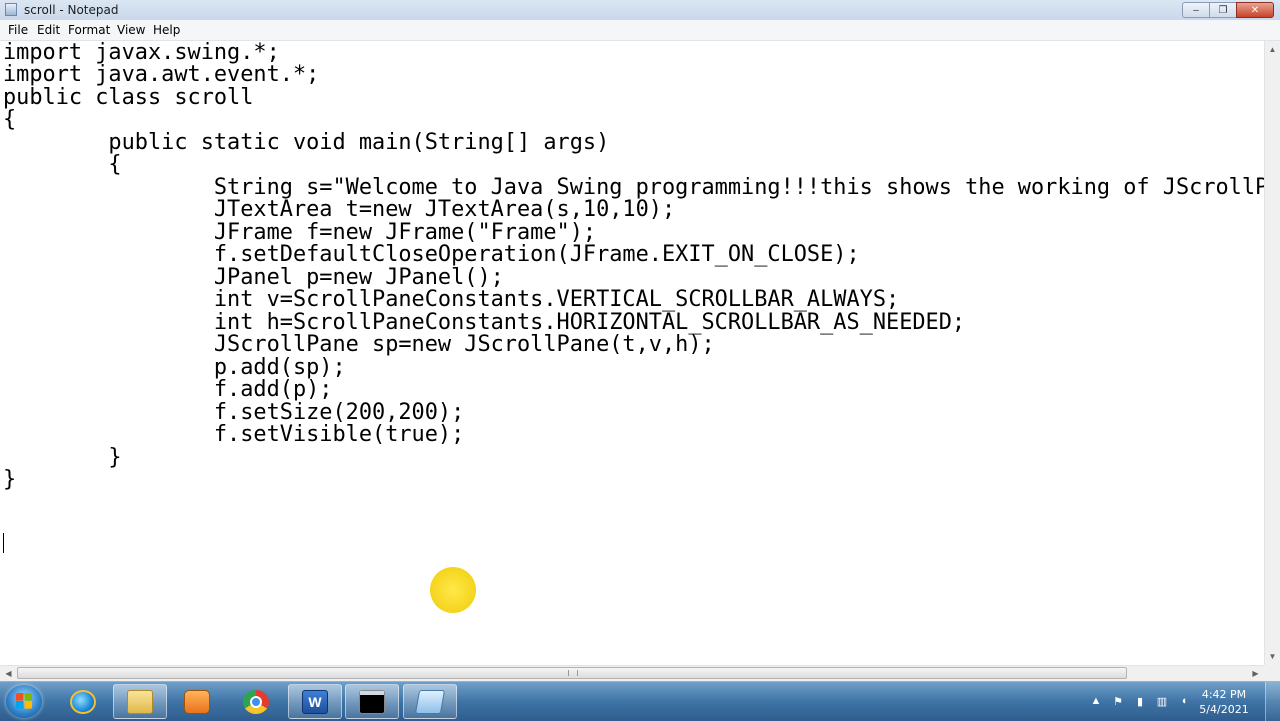  What do you see at coordinates (161, 74) in the screenshot?
I see `code-line: import java.awt.event.*;` at bounding box center [161, 74].